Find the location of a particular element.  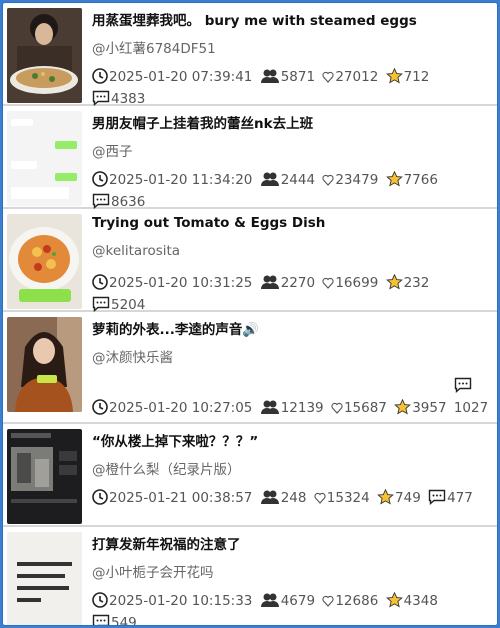

collect-count: 2444 is located at coordinates (287, 180).